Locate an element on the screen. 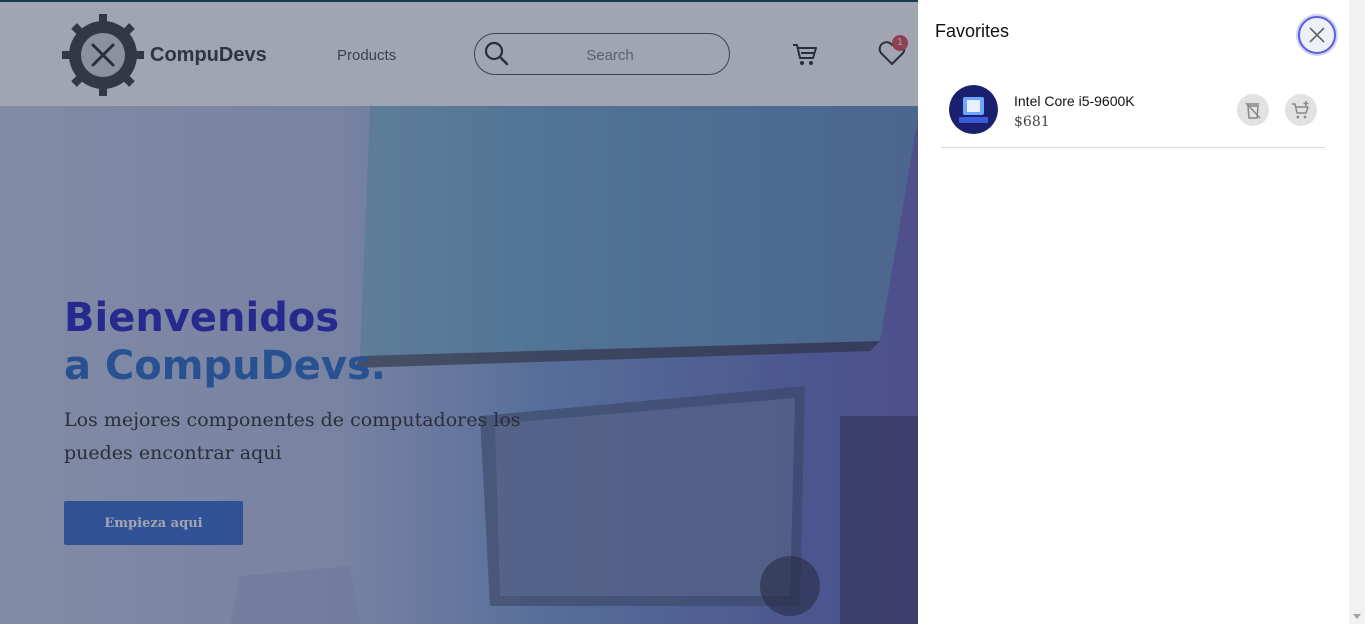  close-icon is located at coordinates (1317, 35).